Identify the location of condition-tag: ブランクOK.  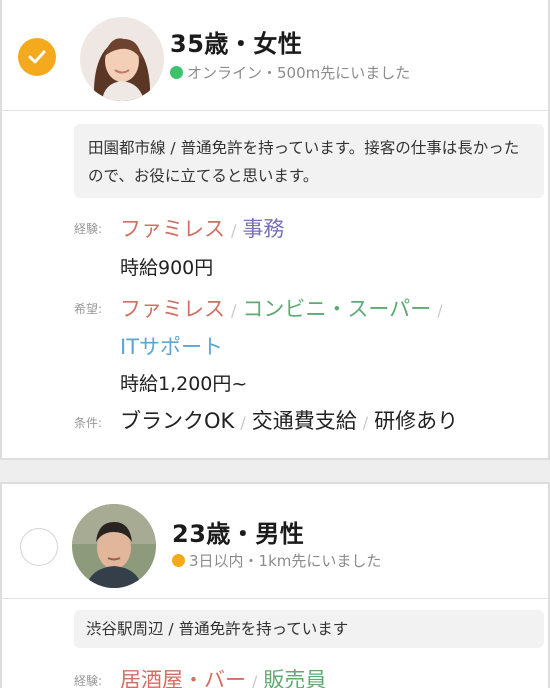
(177, 421).